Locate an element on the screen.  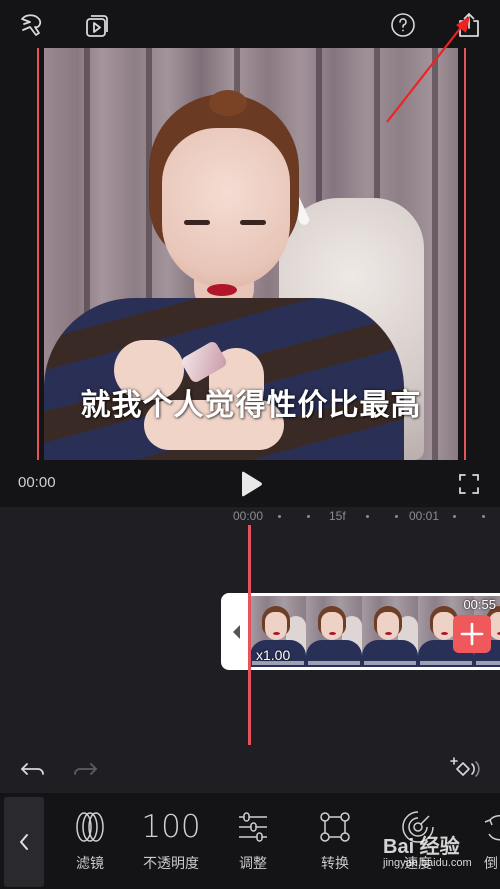
tool-speed: 速度 is located at coordinates (418, 845).